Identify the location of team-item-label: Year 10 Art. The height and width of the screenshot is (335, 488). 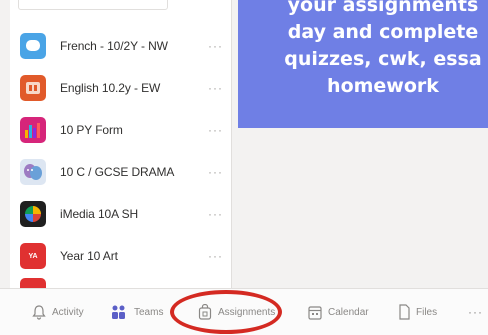
(89, 256).